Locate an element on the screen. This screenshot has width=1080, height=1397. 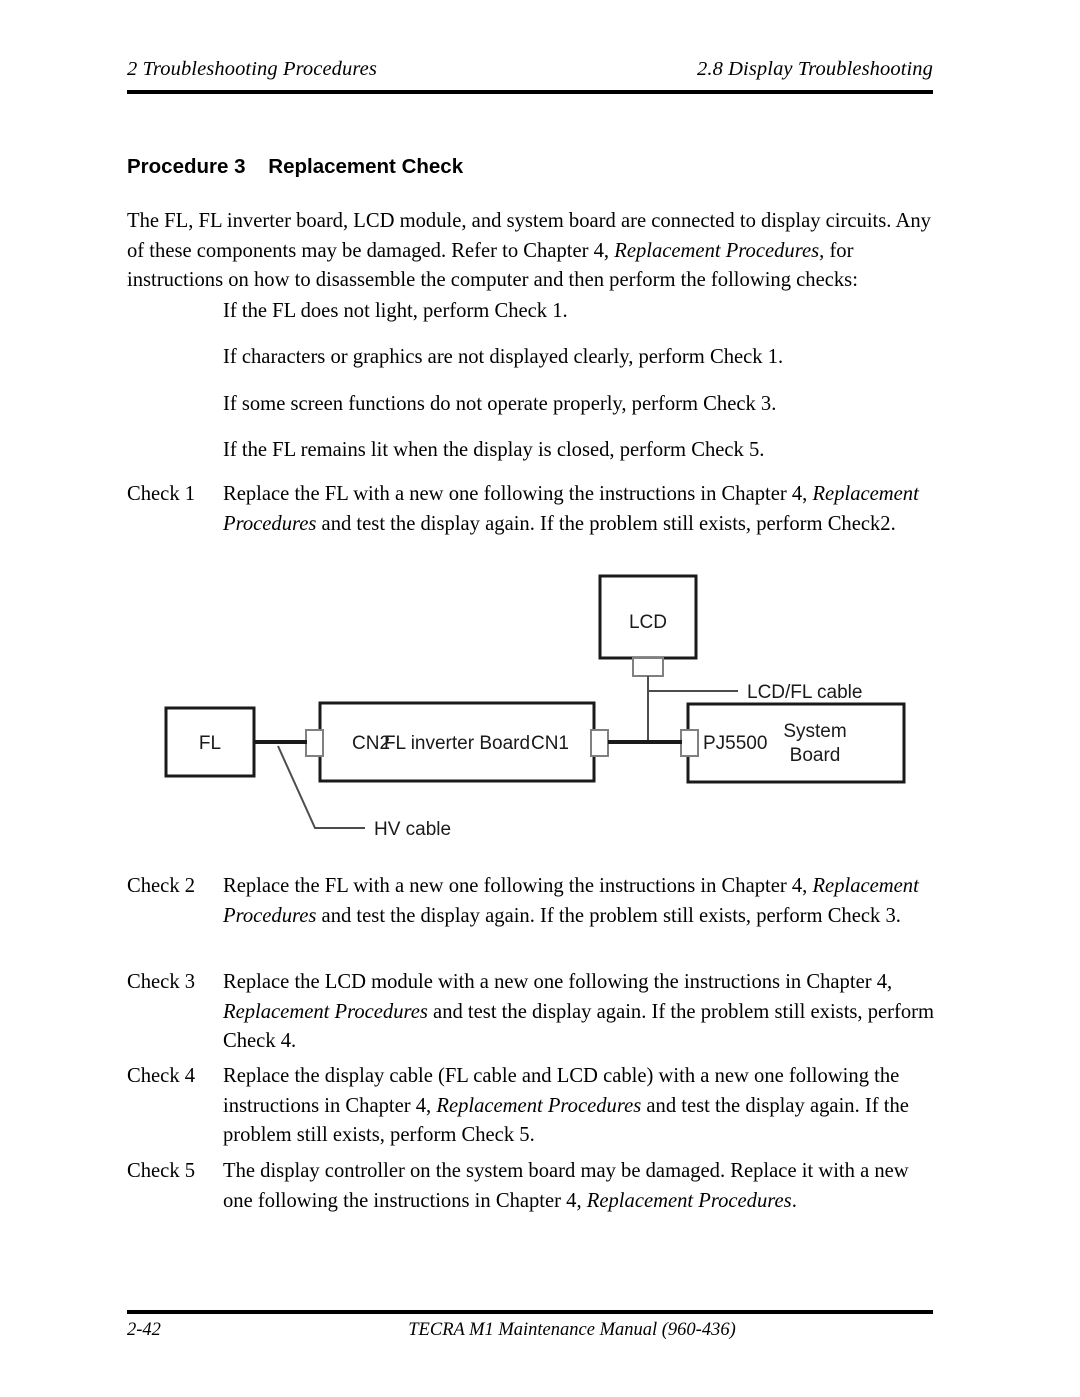
intro-italic-title: Replacement Procedures, is located at coordinates (719, 250).